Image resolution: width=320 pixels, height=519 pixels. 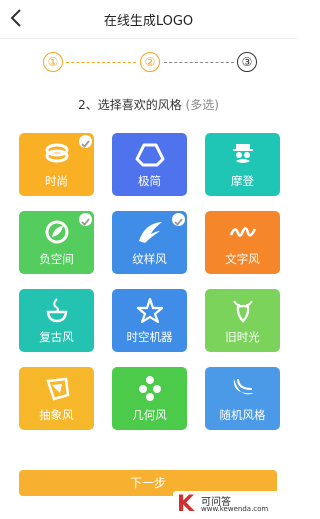 I want to click on style-tile: 旧时光, so click(x=242, y=320).